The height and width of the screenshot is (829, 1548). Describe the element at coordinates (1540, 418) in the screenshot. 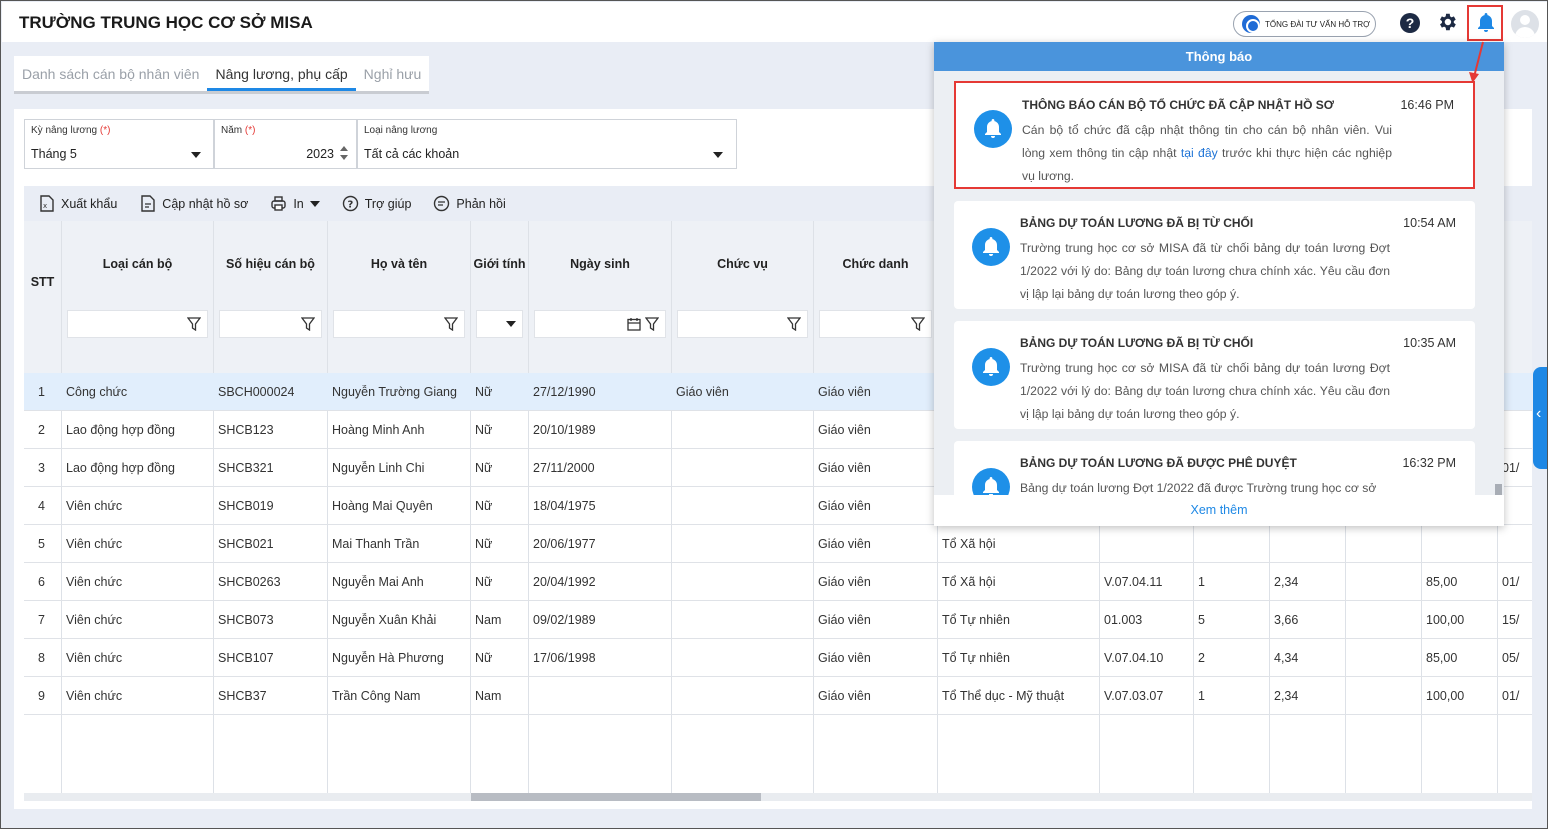

I see `side-panel-toggle` at that location.